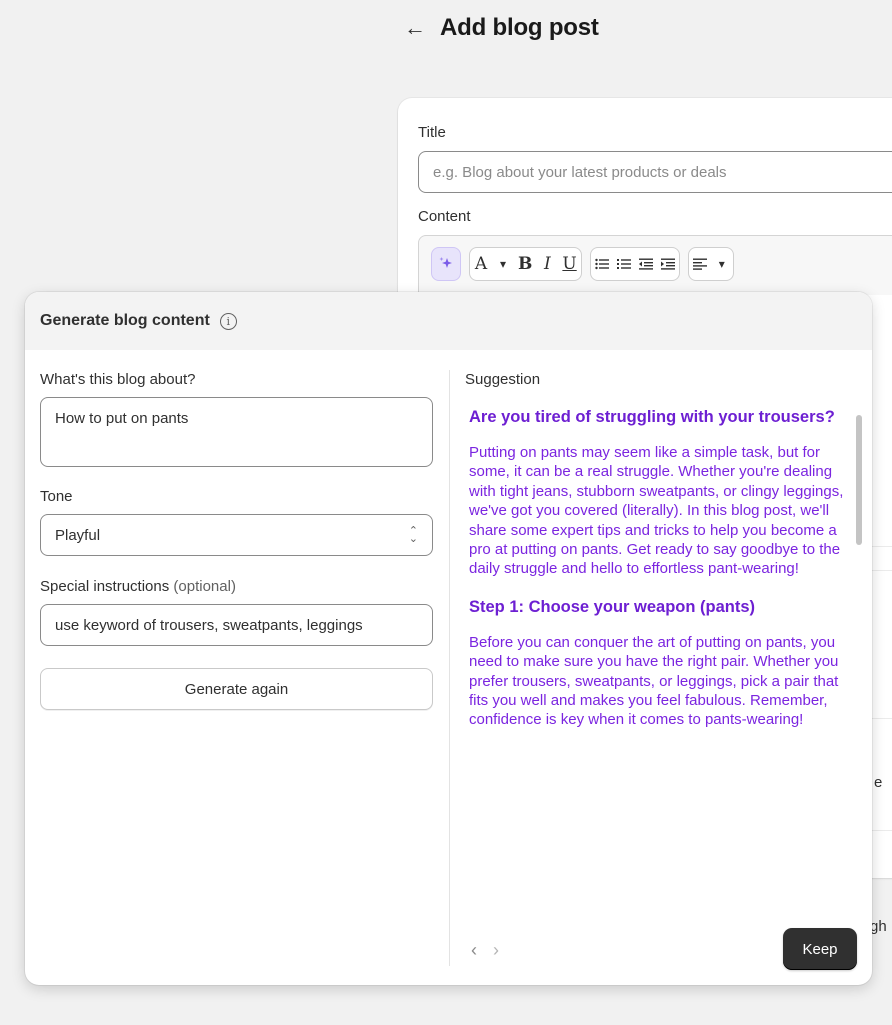 This screenshot has width=892, height=1025. I want to click on tone-label: Tone, so click(56, 496).